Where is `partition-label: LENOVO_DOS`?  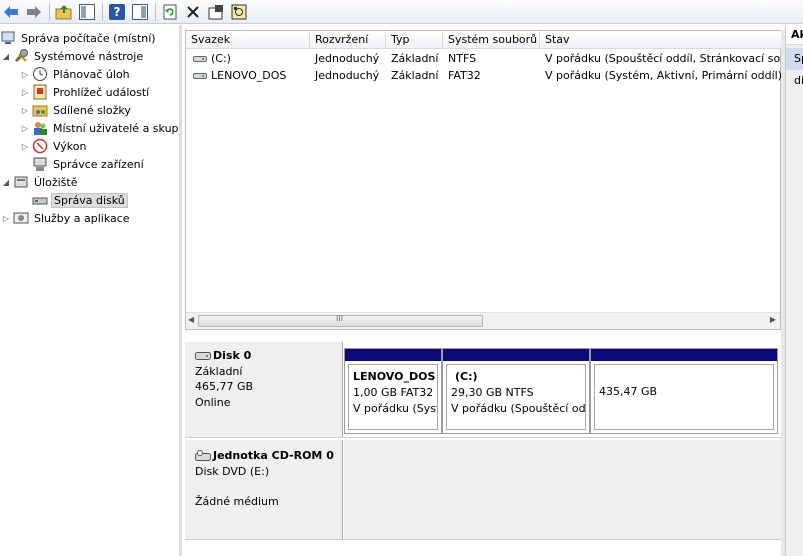 partition-label: LENOVO_DOS is located at coordinates (394, 376).